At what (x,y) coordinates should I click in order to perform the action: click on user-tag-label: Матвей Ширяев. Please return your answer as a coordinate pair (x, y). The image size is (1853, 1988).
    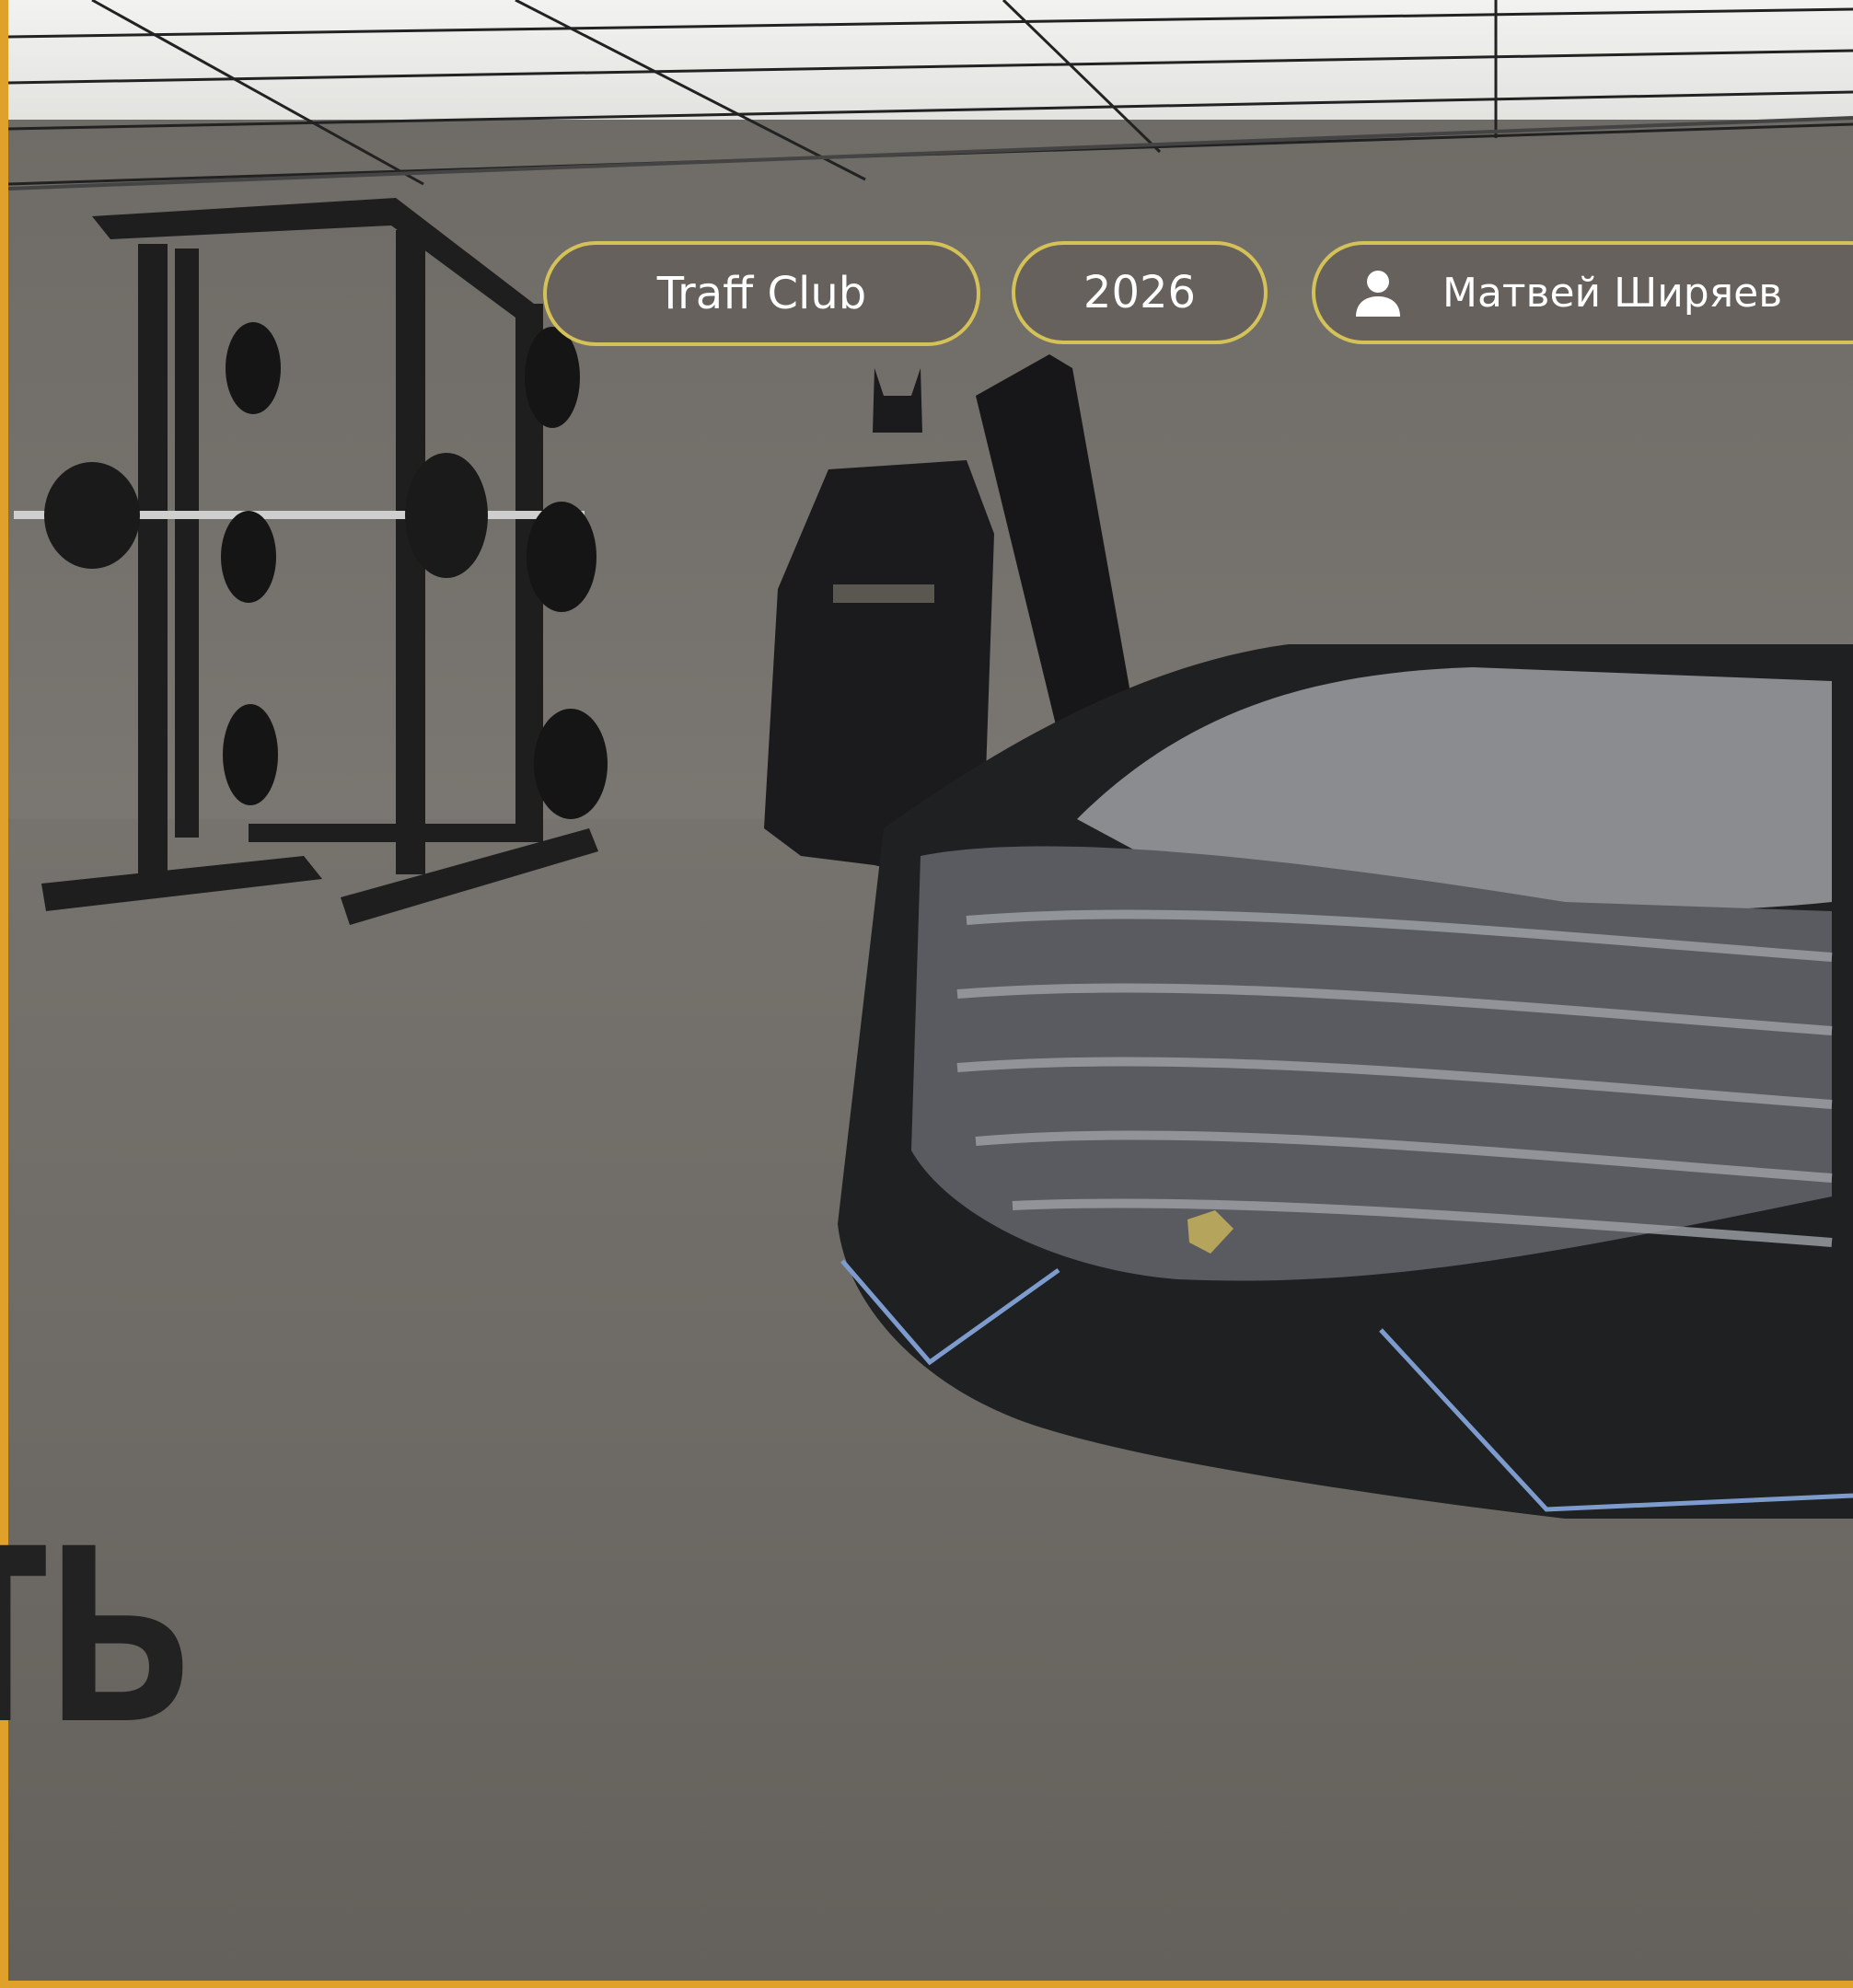
    Looking at the image, I should click on (1612, 293).